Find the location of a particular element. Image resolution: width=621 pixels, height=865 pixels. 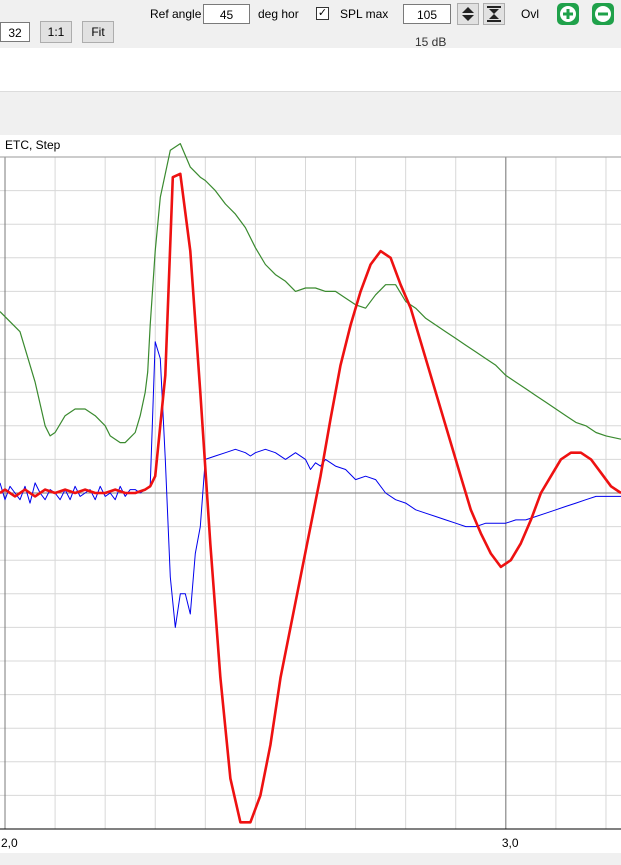

collapse-expand-button is located at coordinates (494, 14).